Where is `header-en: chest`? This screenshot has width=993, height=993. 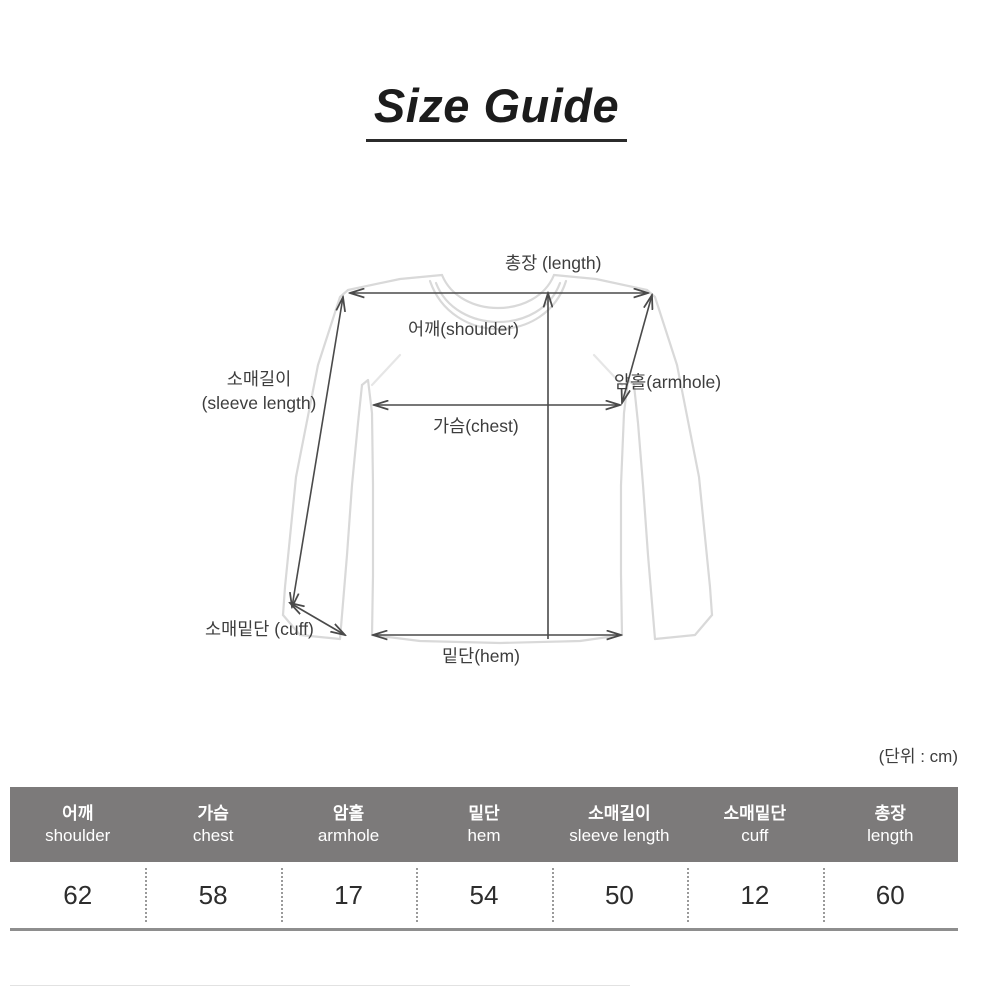 header-en: chest is located at coordinates (213, 835).